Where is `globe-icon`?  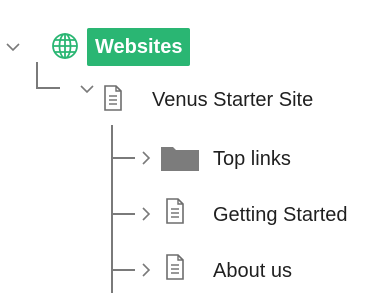 globe-icon is located at coordinates (65, 46).